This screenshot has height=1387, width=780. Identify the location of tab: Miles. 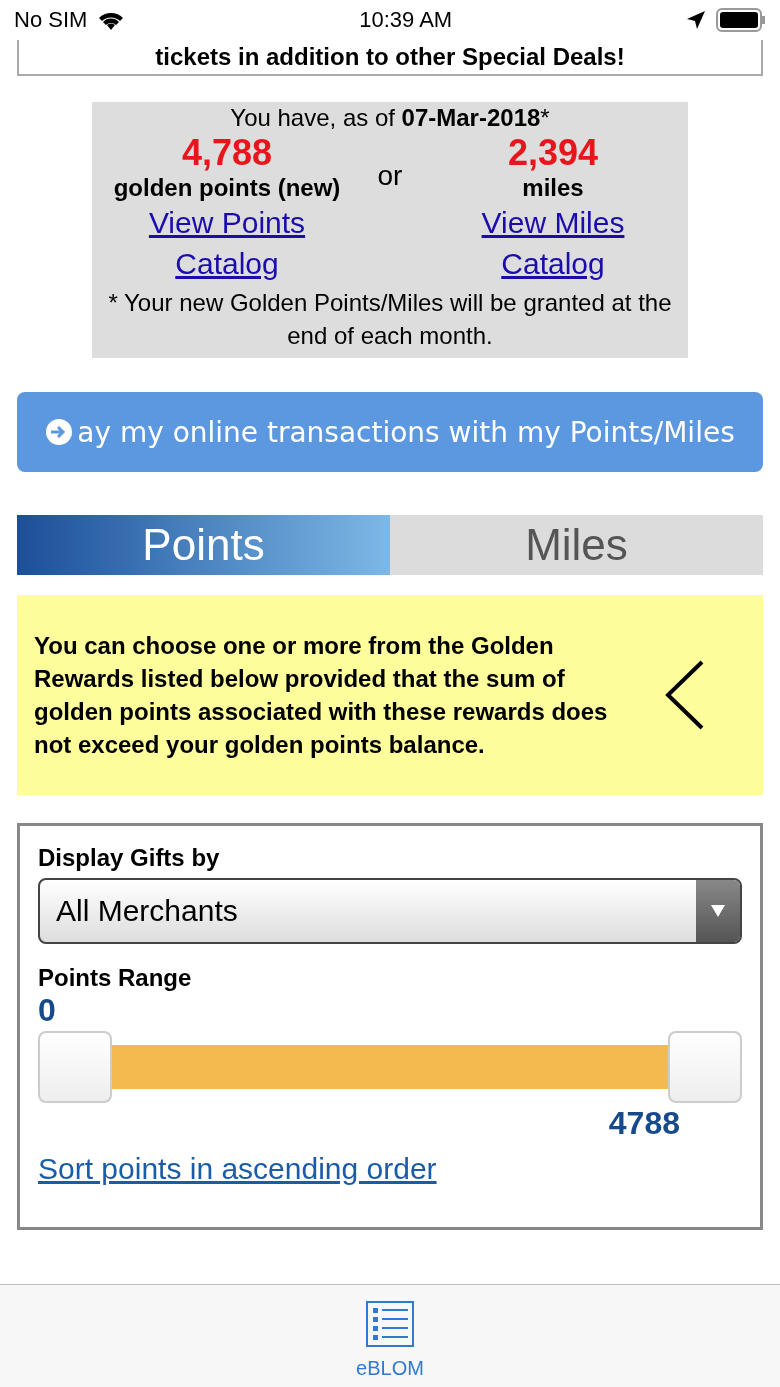
(576, 545).